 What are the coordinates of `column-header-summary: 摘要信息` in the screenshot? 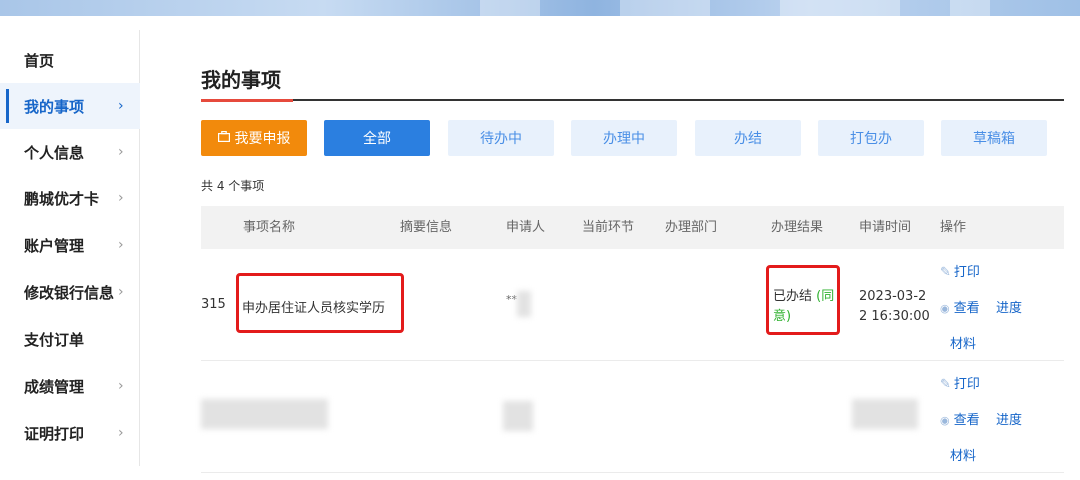 It's located at (426, 227).